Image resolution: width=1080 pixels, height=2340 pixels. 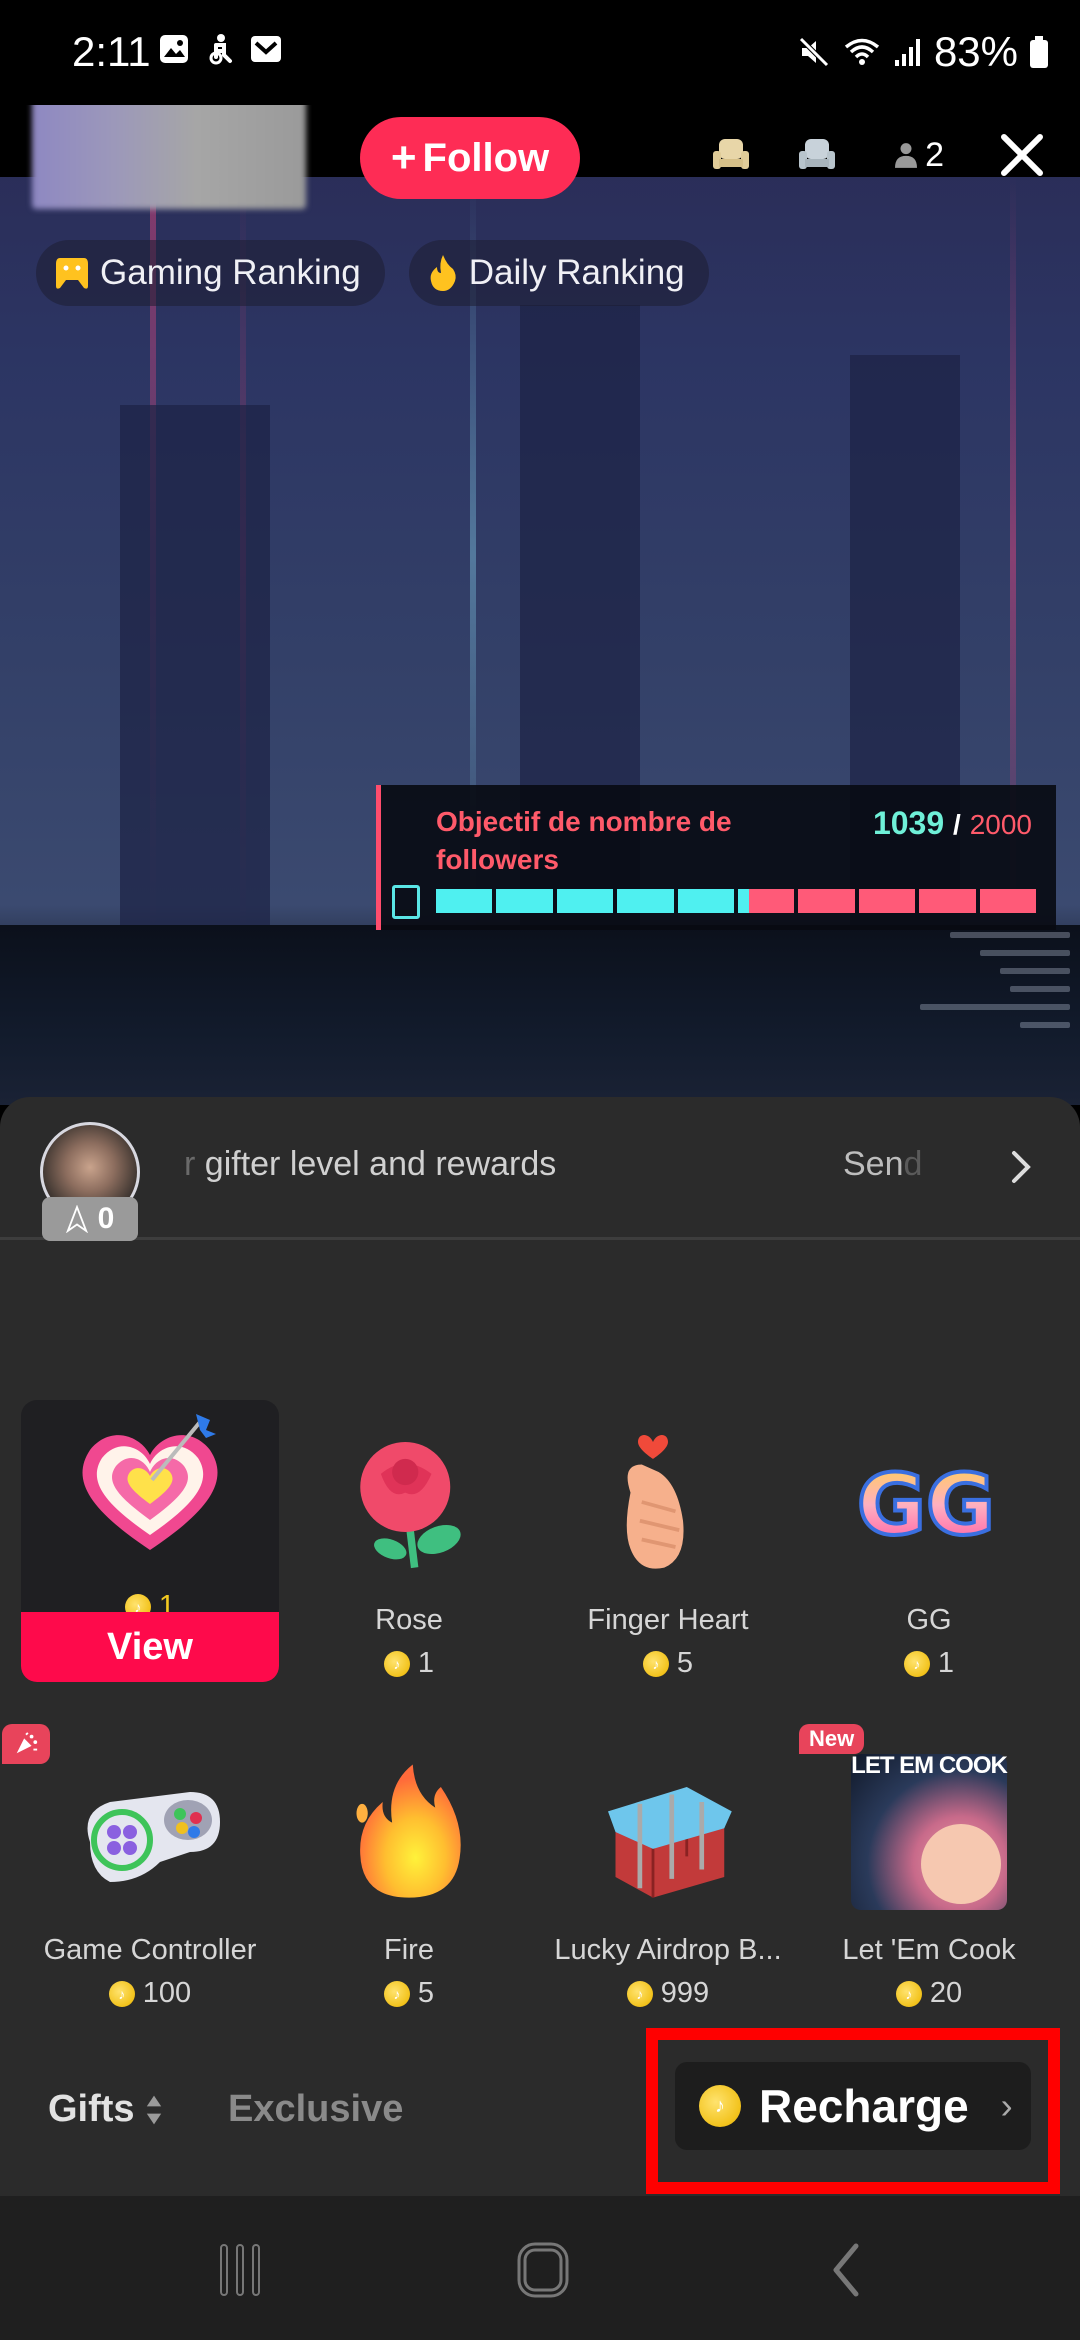 I want to click on top-right-controls: 2, so click(x=876, y=155).